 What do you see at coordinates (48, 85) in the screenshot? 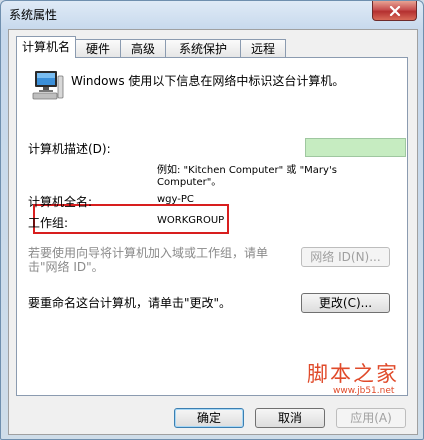
I see `computer-icon` at bounding box center [48, 85].